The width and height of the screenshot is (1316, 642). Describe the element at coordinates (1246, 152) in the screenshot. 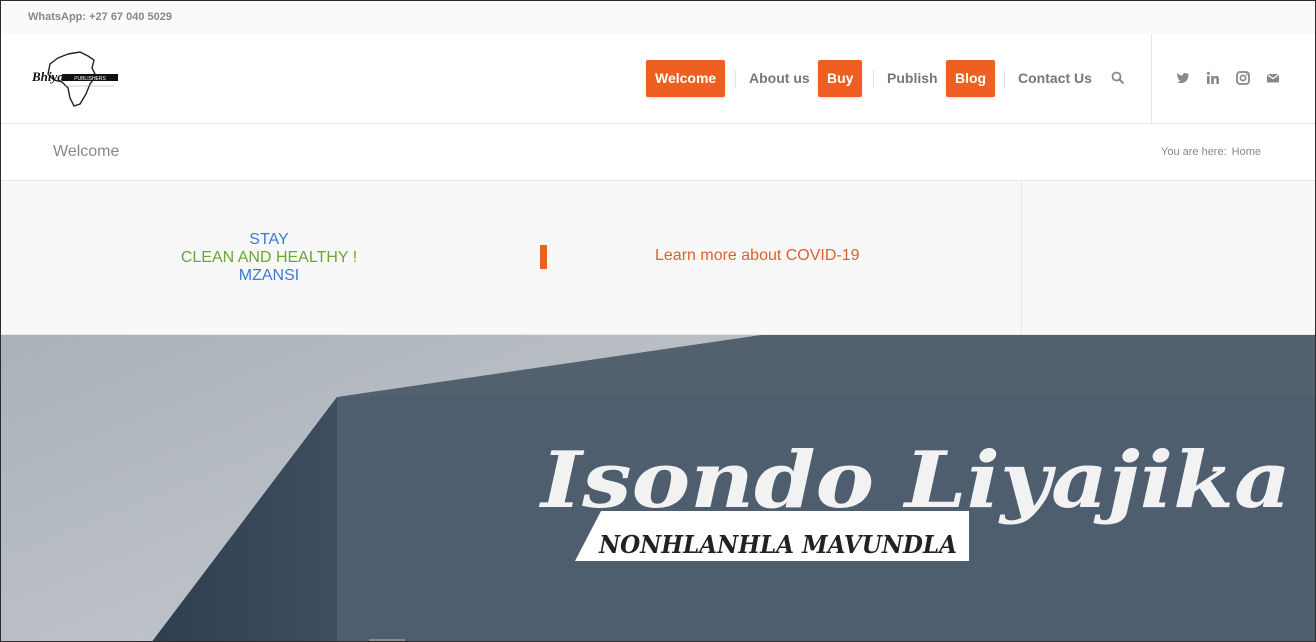

I see `breadcrumb-home-link: Home` at that location.